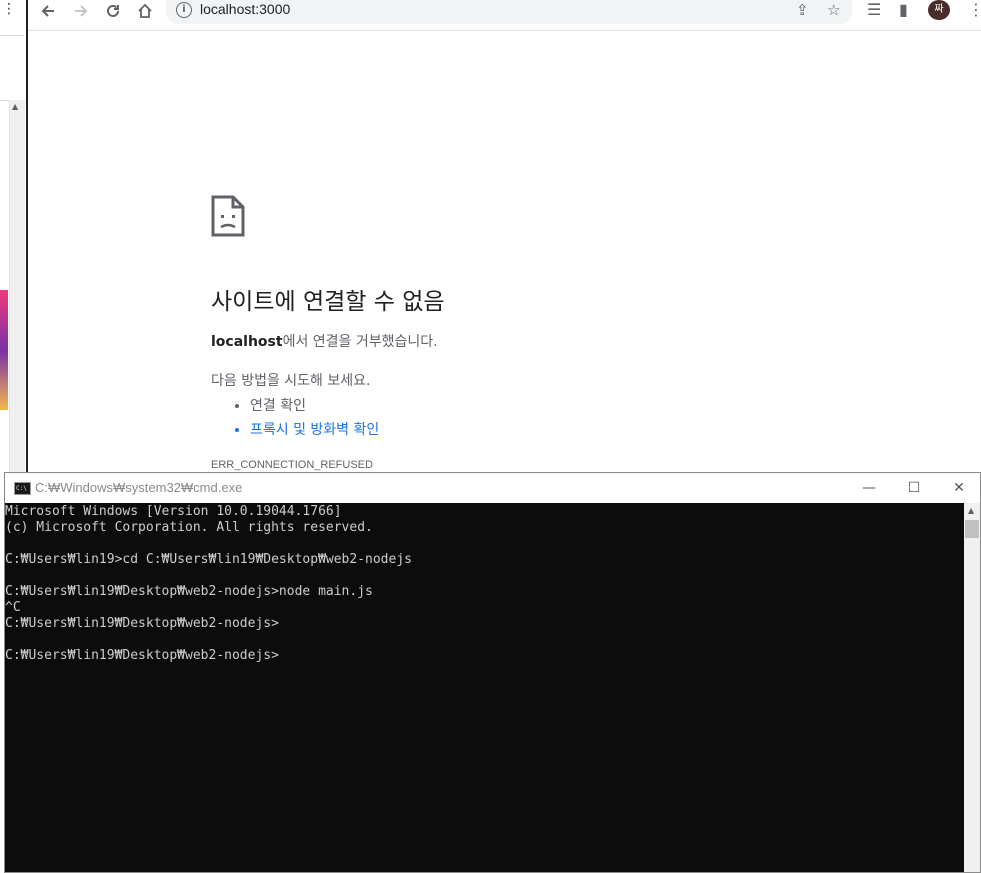  What do you see at coordinates (328, 302) in the screenshot?
I see `error-title: 사이트에 연결할 수 없음` at bounding box center [328, 302].